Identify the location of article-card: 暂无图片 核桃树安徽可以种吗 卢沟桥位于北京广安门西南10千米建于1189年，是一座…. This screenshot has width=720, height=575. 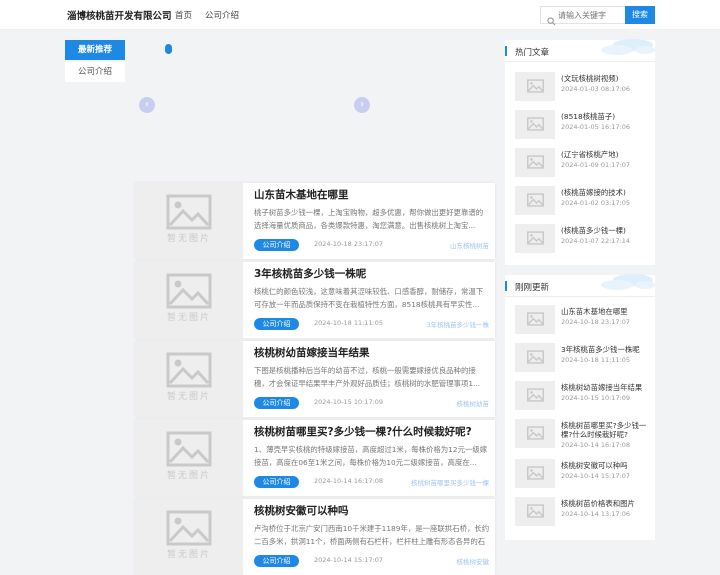
(315, 537).